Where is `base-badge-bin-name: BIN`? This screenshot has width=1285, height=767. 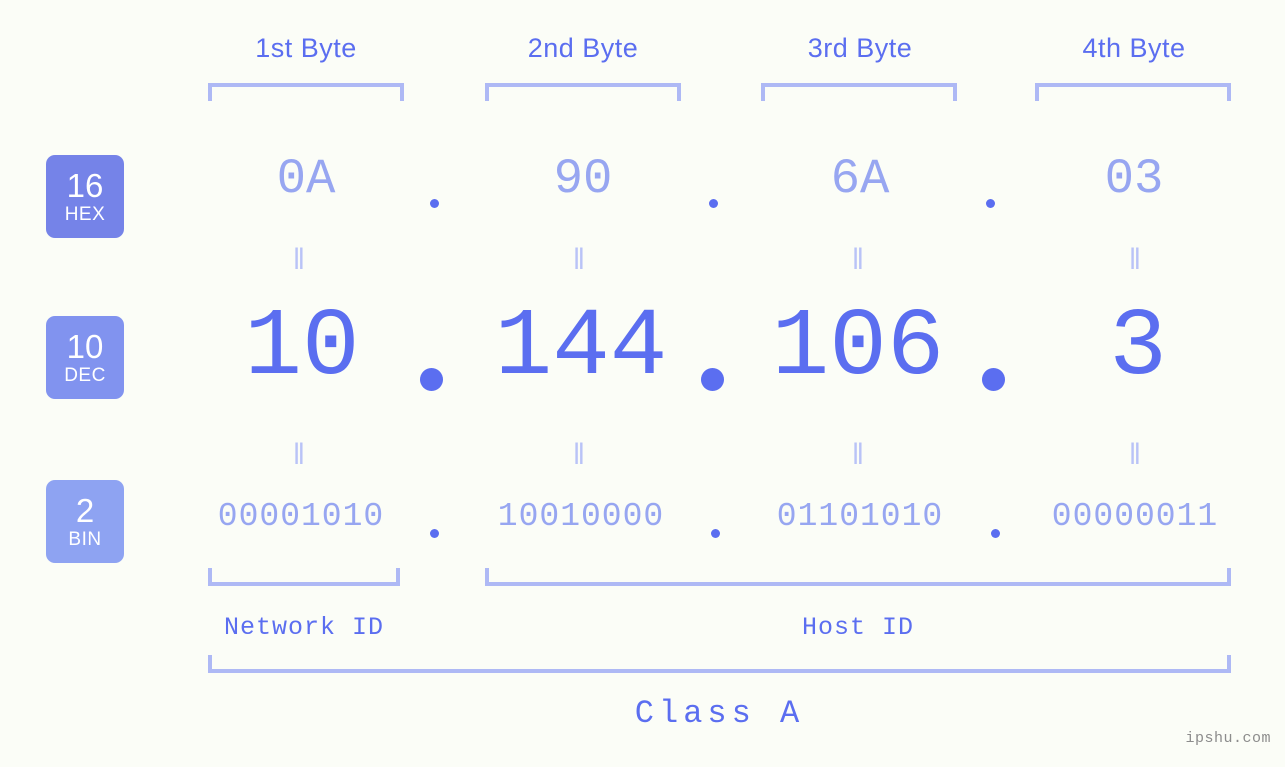
base-badge-bin-name: BIN is located at coordinates (85, 539).